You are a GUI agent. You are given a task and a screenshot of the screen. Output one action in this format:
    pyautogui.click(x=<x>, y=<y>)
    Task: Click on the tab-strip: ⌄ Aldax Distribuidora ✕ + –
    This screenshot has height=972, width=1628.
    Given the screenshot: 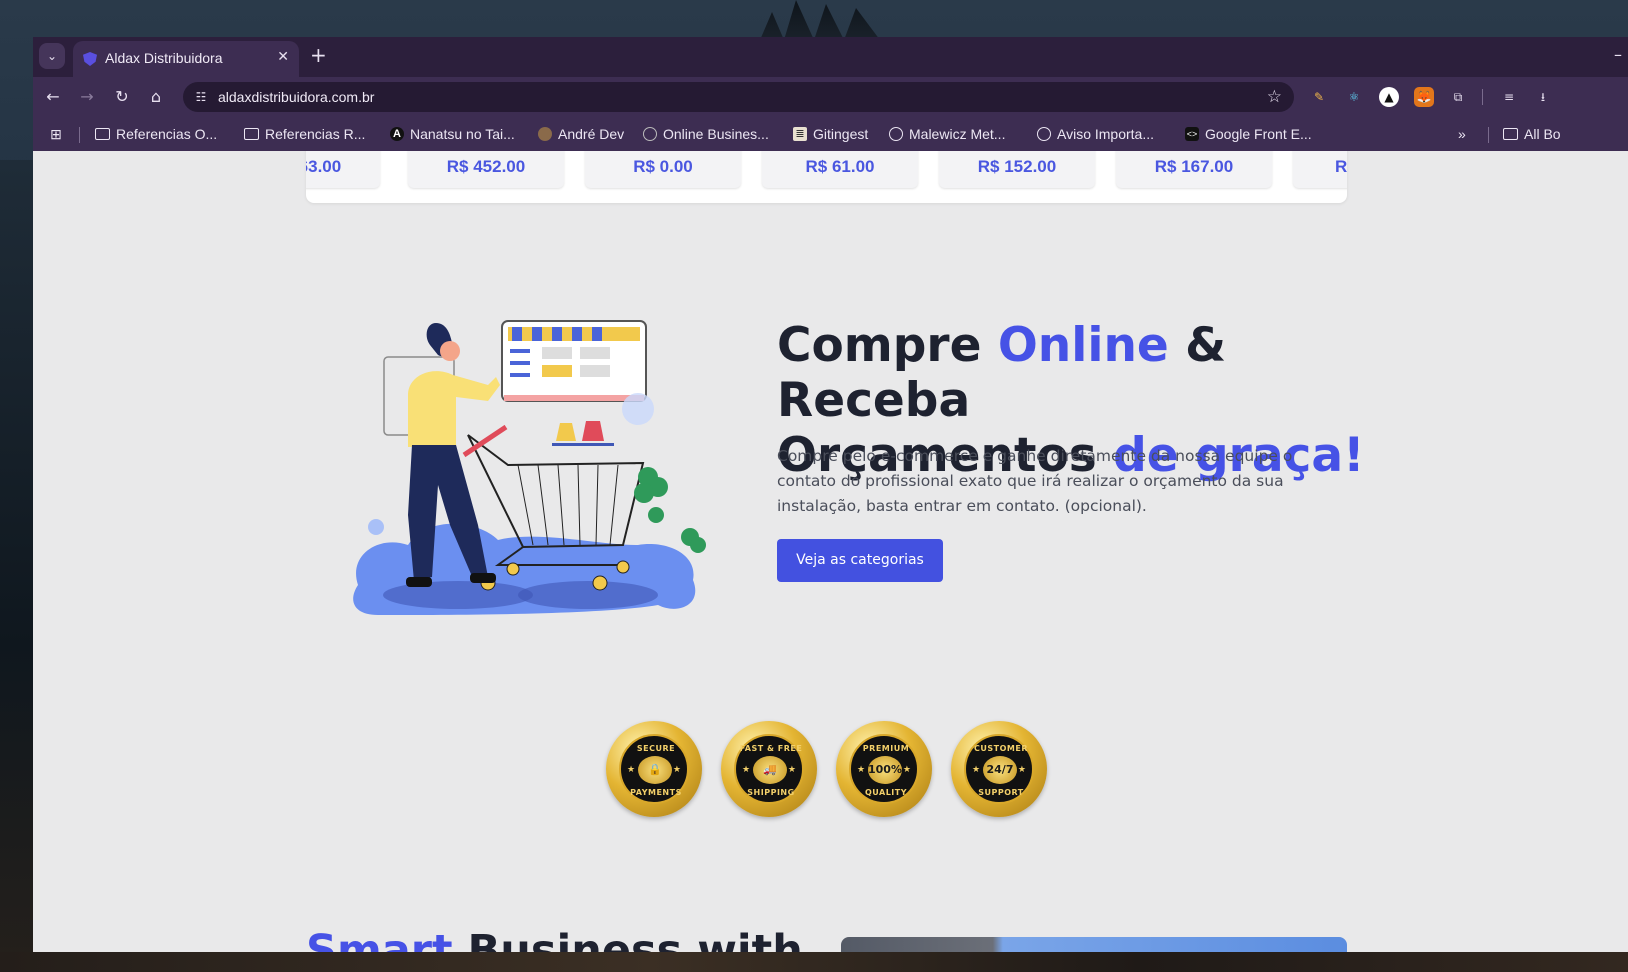 What is the action you would take?
    pyautogui.click(x=830, y=57)
    